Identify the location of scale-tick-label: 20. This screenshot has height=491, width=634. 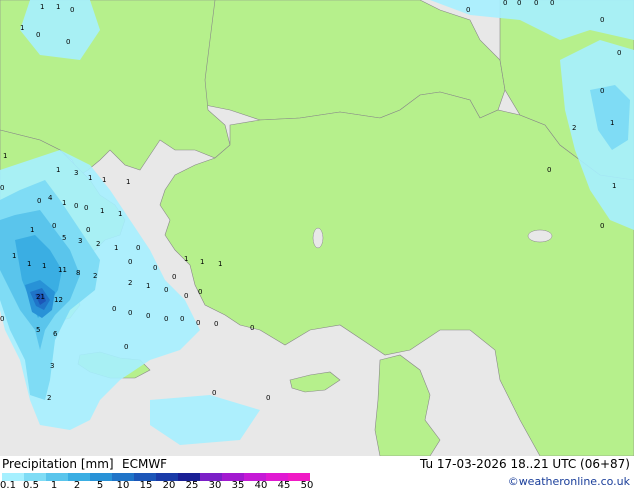
(169, 485).